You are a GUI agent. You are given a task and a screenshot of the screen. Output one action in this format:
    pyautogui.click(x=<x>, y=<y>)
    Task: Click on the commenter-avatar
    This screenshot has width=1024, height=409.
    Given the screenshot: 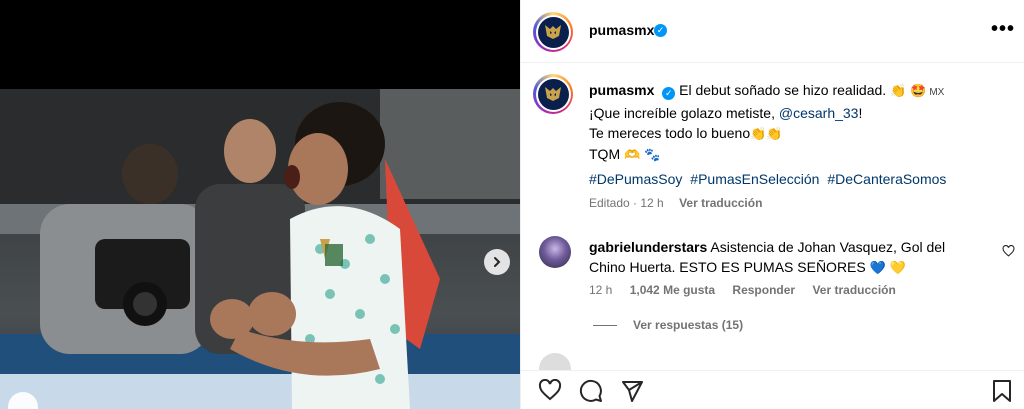 What is the action you would take?
    pyautogui.click(x=555, y=252)
    